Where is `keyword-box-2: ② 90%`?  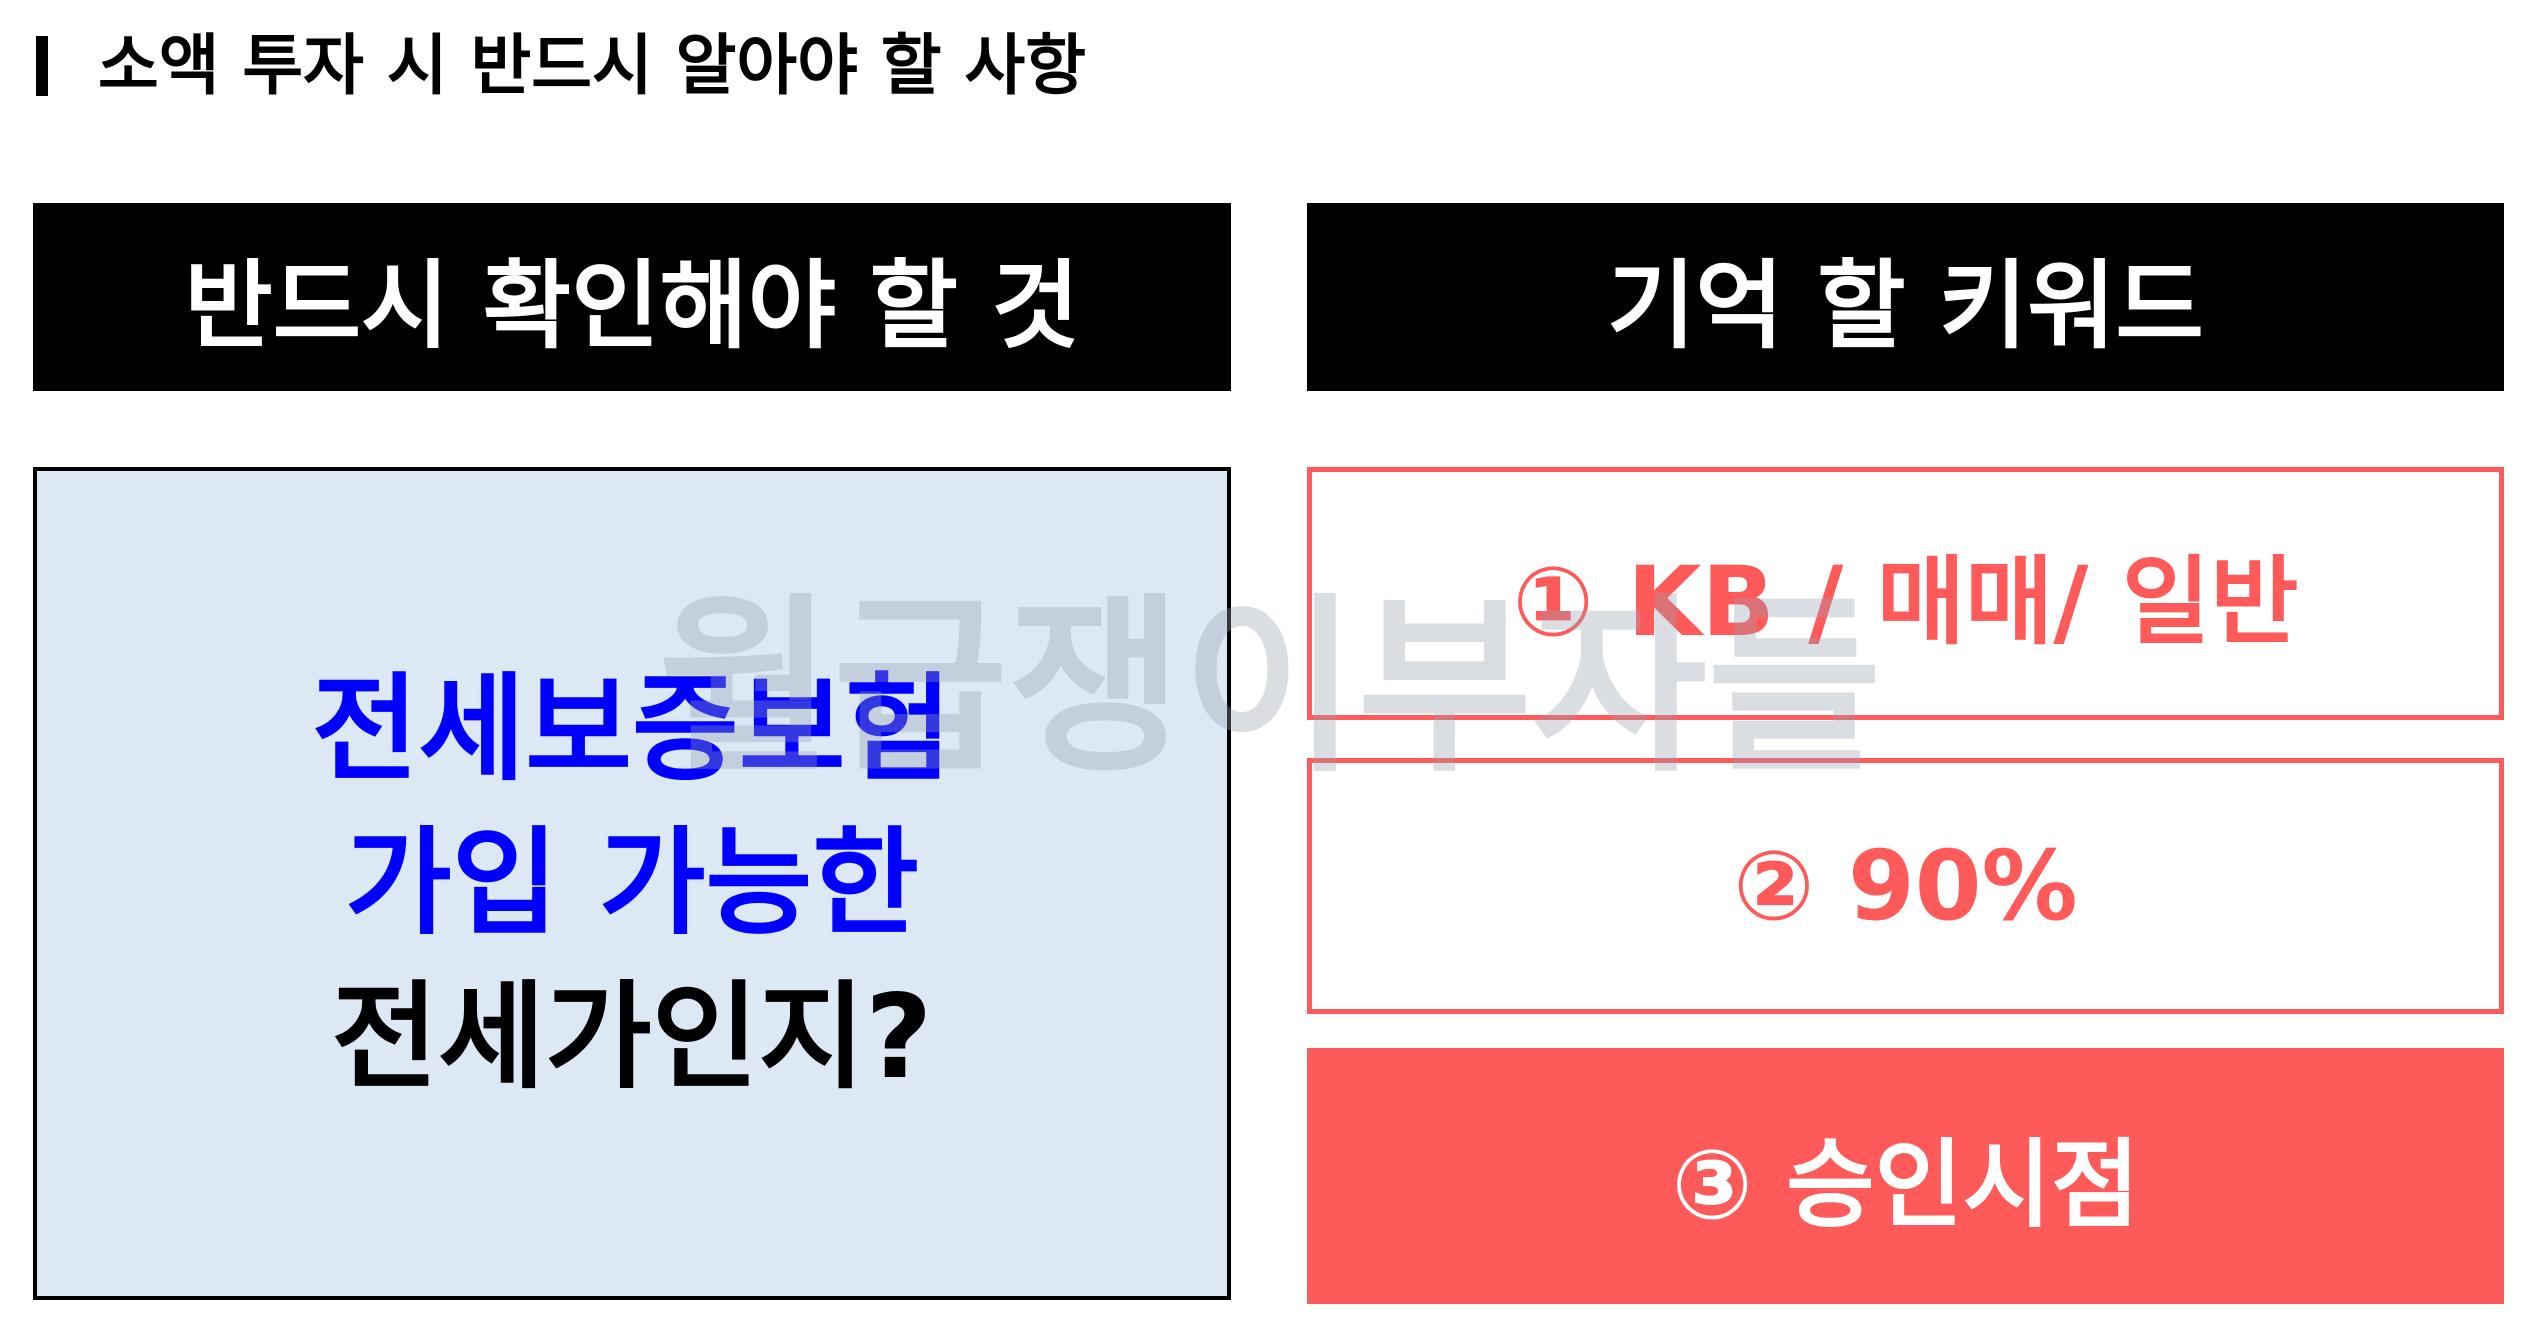 keyword-box-2: ② 90% is located at coordinates (1905, 886).